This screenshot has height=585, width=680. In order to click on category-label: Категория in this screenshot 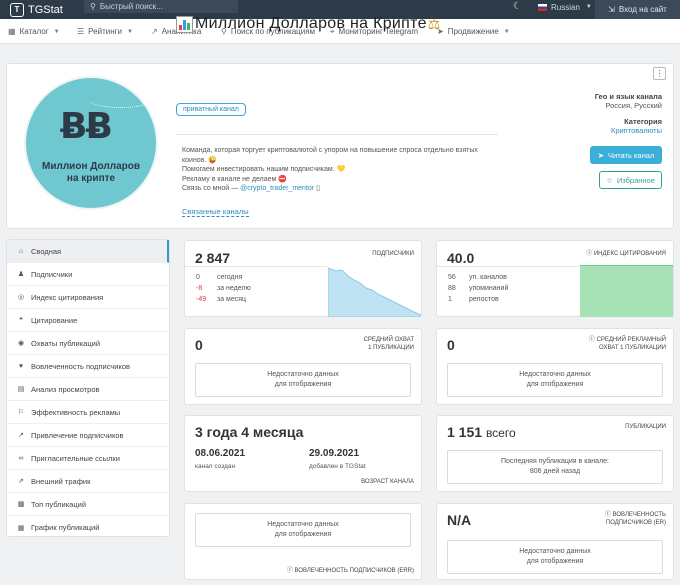, I will do `click(643, 121)`.